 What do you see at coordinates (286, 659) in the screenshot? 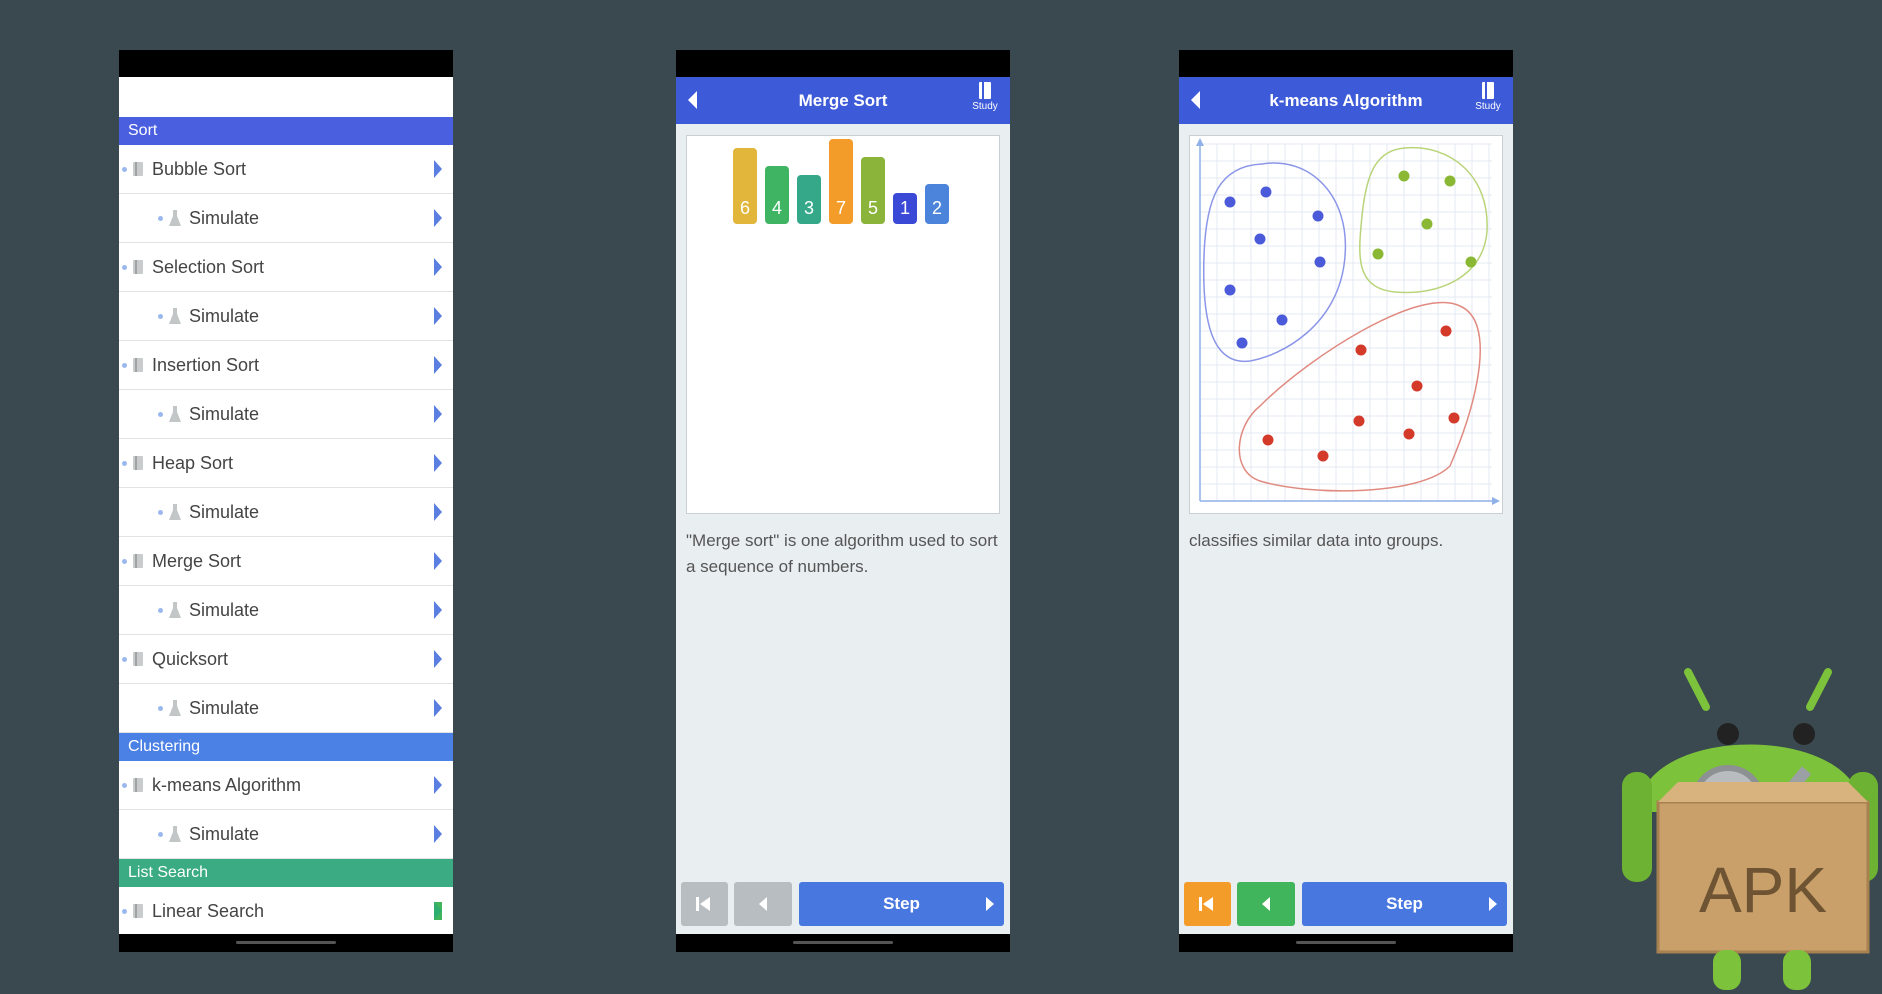
I see `list-item: Quicksort` at bounding box center [286, 659].